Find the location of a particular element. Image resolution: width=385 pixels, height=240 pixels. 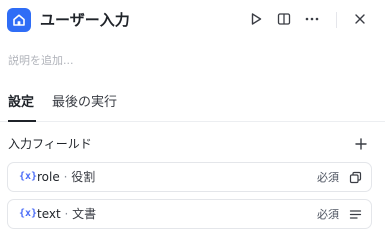

field-label: text · 文書 is located at coordinates (66, 214).